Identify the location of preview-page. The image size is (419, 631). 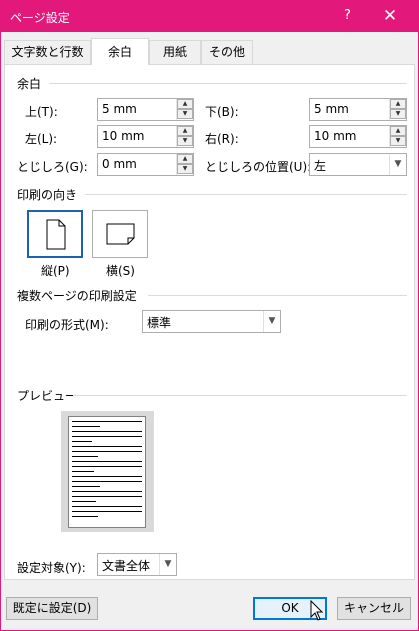
(107, 472).